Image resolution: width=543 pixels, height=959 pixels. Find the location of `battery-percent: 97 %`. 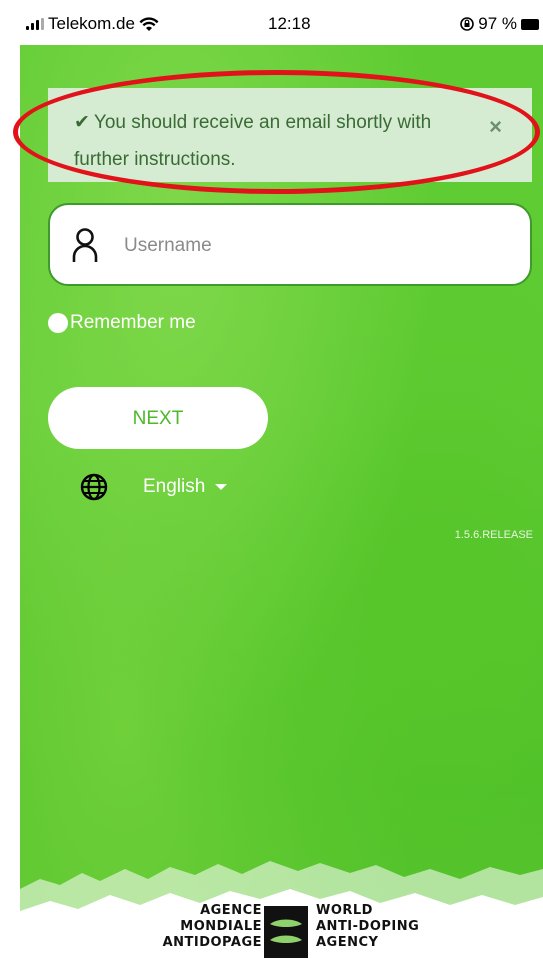

battery-percent: 97 % is located at coordinates (497, 23).